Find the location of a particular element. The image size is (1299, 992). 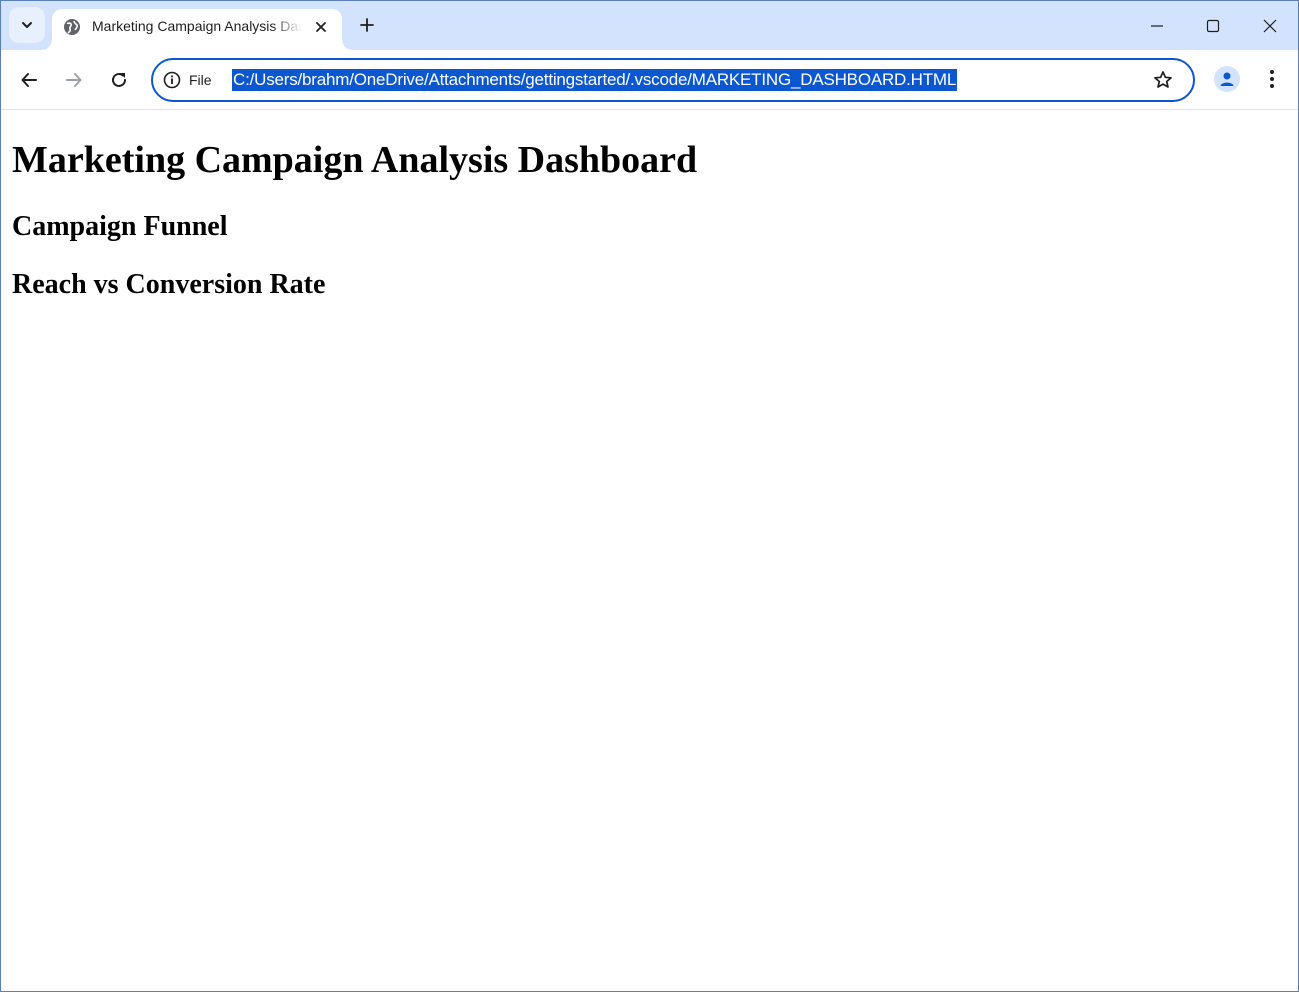

section-title-reach-vs-conversion: Reach vs Conversion Rate is located at coordinates (169, 284).